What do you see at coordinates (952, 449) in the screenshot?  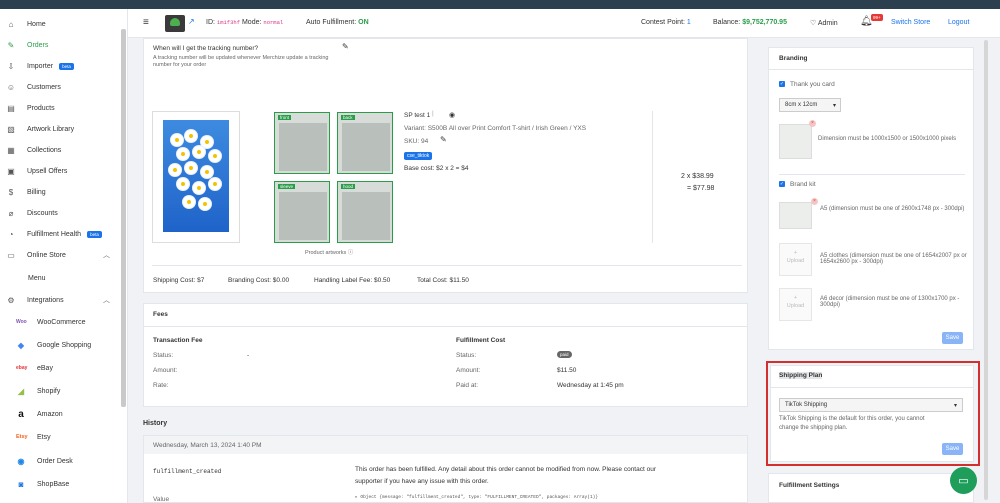 I see `shipping-plan-save-button: Save` at bounding box center [952, 449].